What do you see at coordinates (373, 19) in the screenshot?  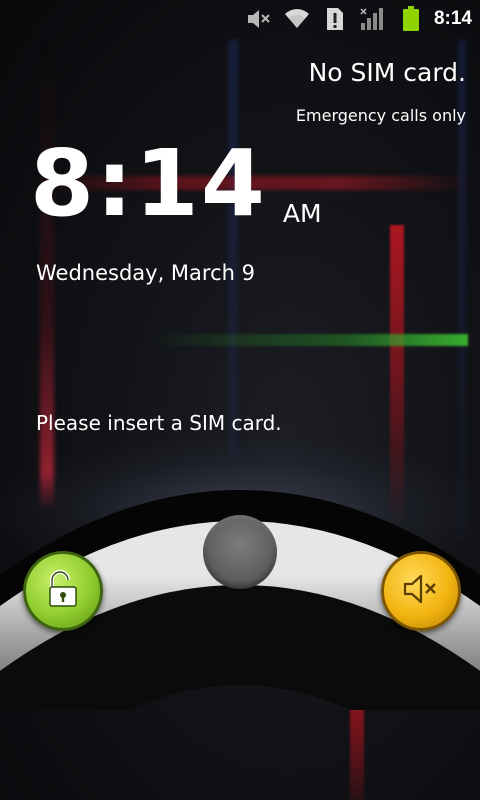 I see `signal-icon` at bounding box center [373, 19].